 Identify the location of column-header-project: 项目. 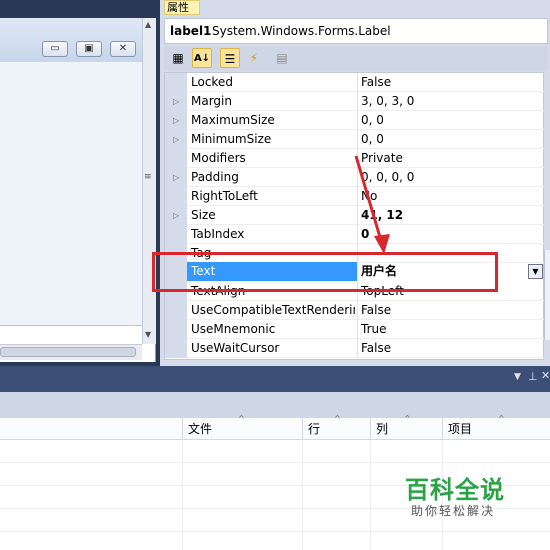
(496, 429).